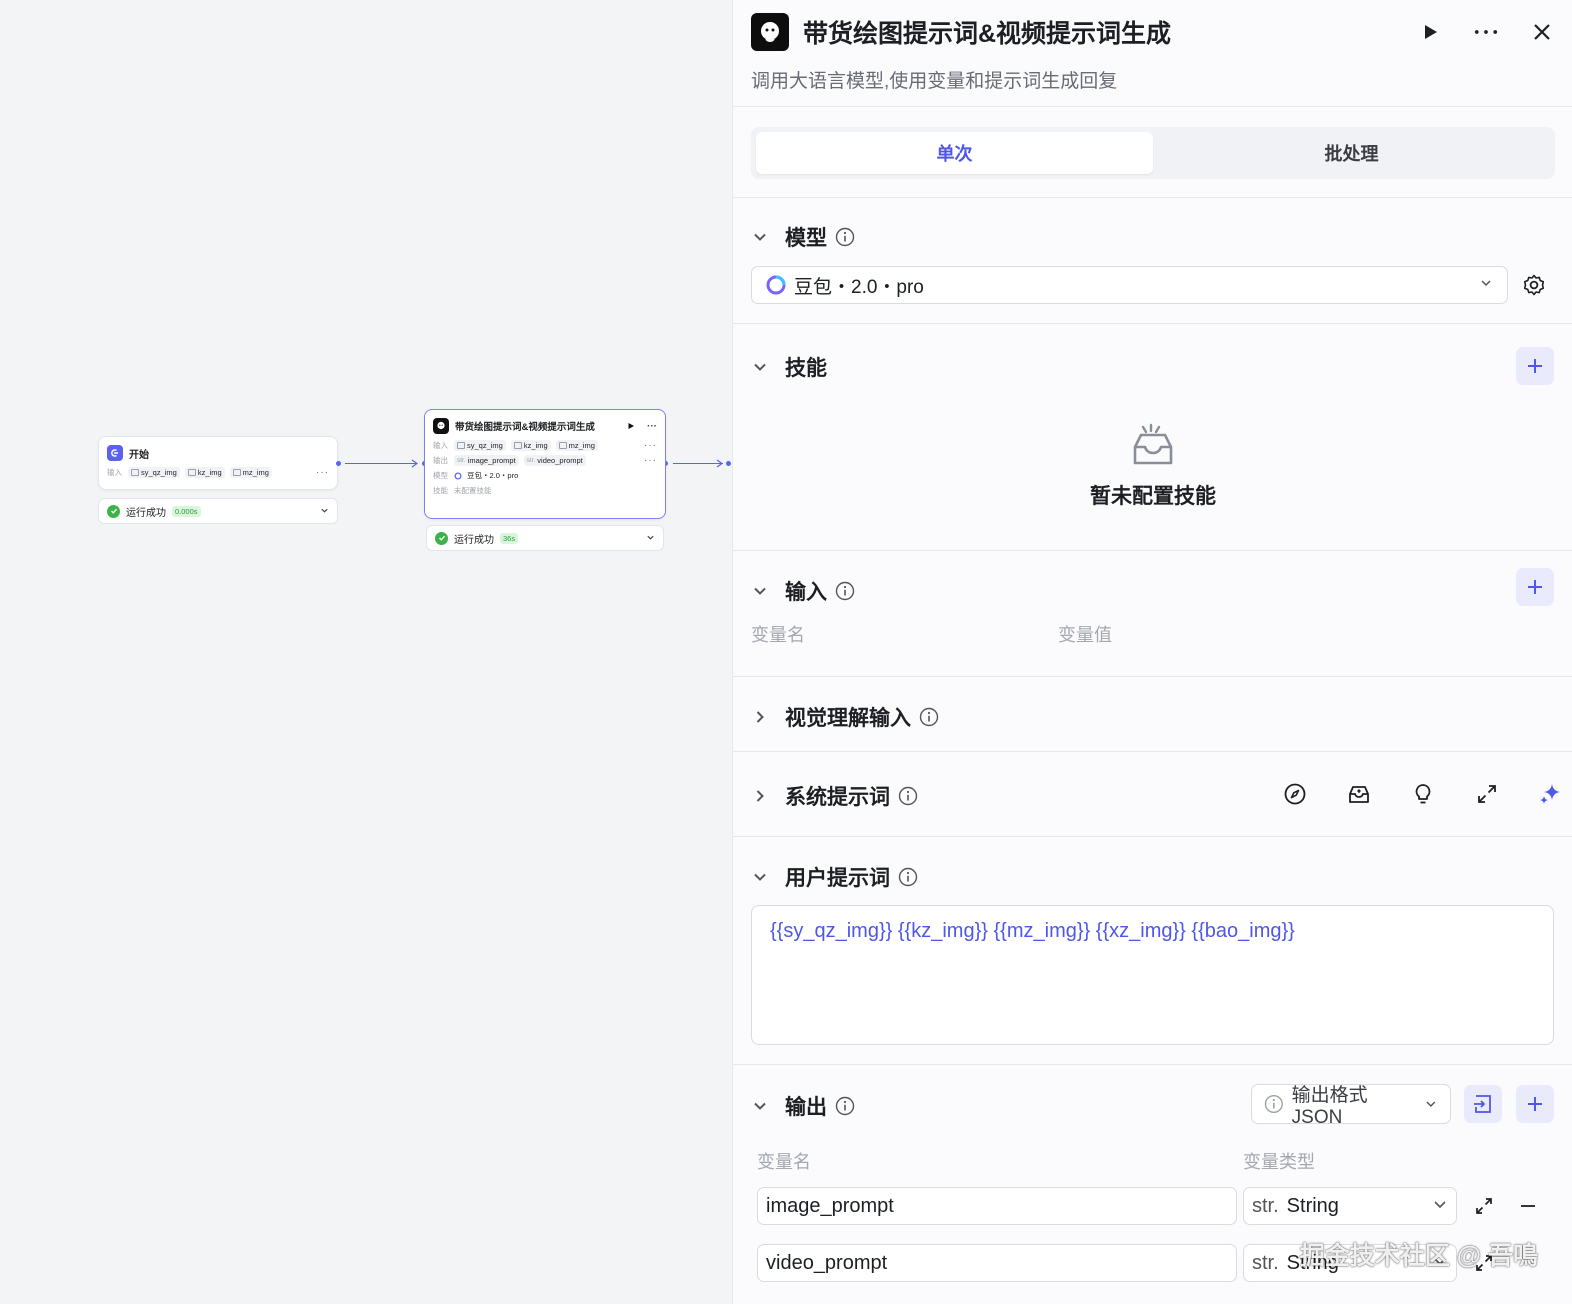 The height and width of the screenshot is (1304, 1572). I want to click on ai-sparkle-icon, so click(1551, 794).